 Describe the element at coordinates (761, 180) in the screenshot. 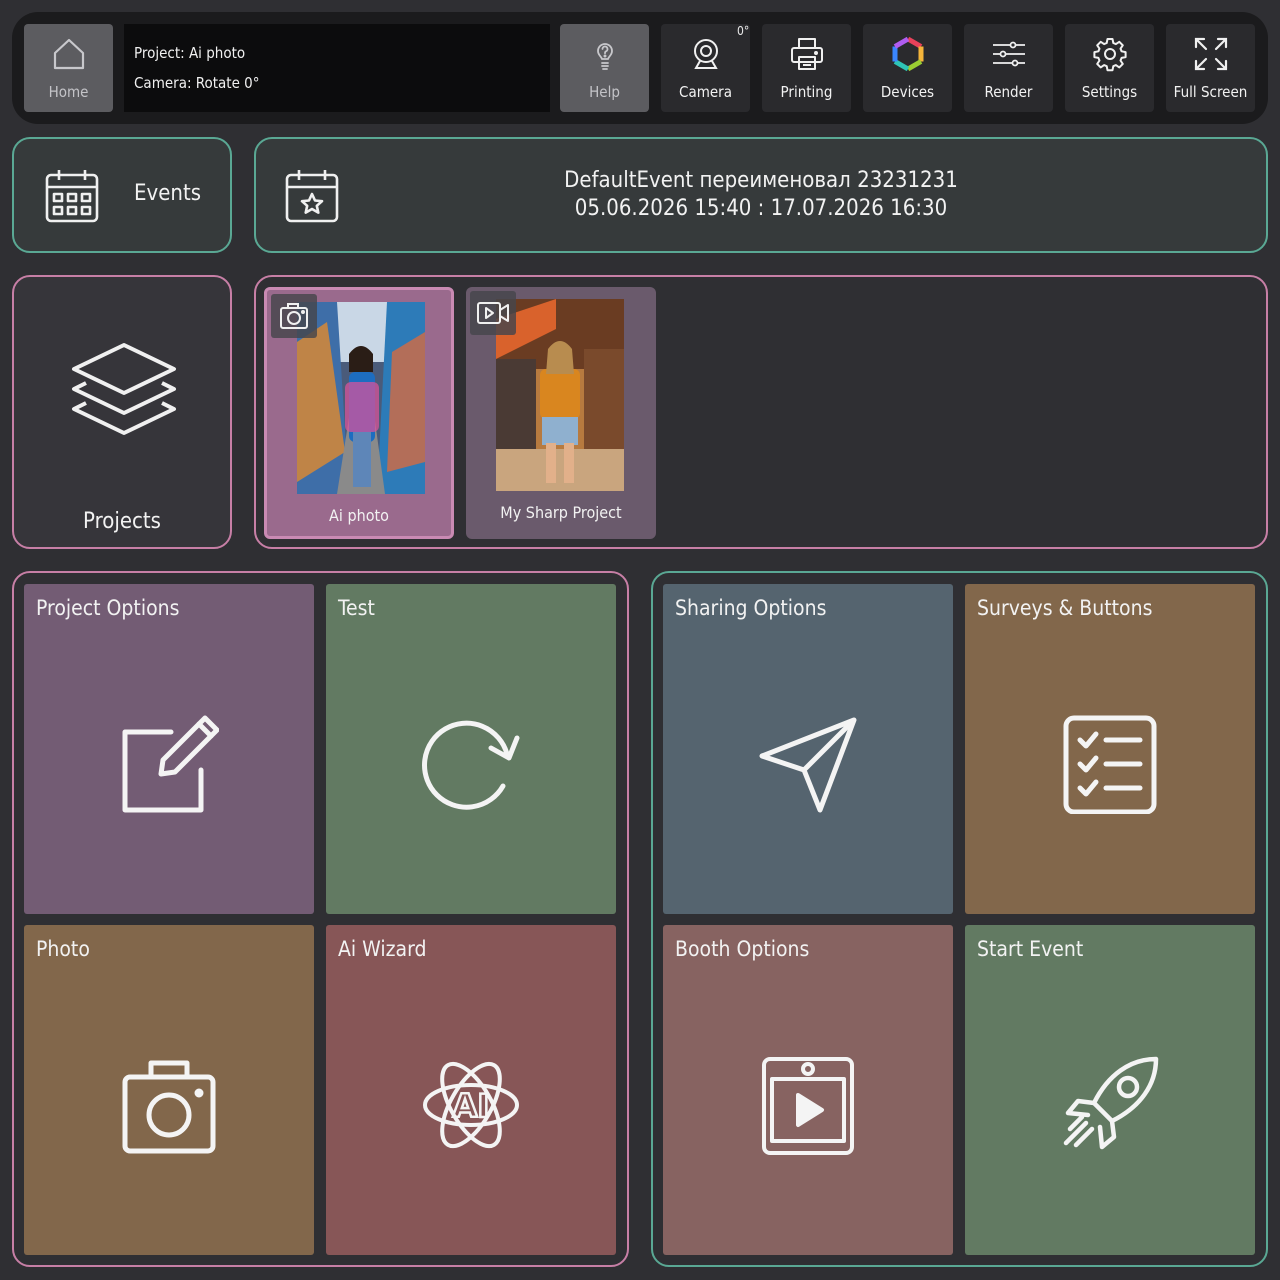

I see `event-title: DefaultEvent переименовал 23231231` at that location.